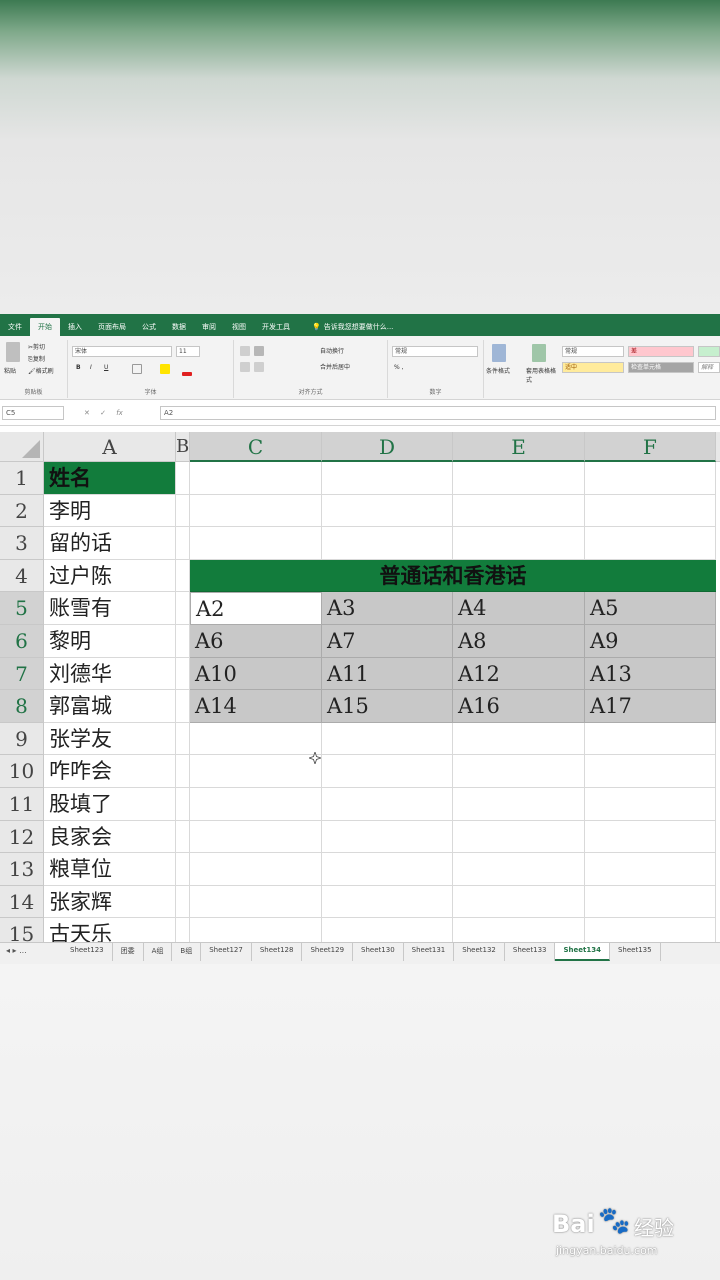 This screenshot has width=720, height=1280. Describe the element at coordinates (387, 674) in the screenshot. I see `table-cell: A11` at that location.